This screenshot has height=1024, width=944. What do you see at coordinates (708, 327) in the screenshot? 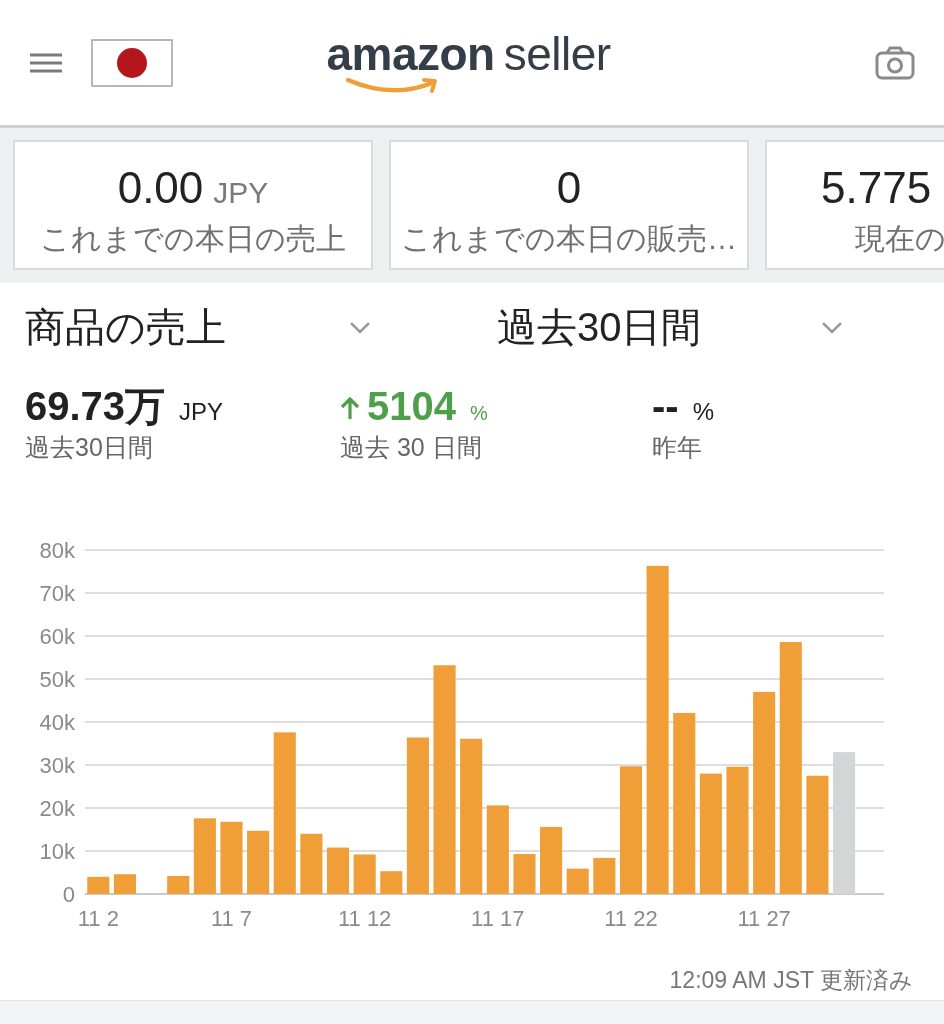
I see `dropdown: 過去30日間` at bounding box center [708, 327].